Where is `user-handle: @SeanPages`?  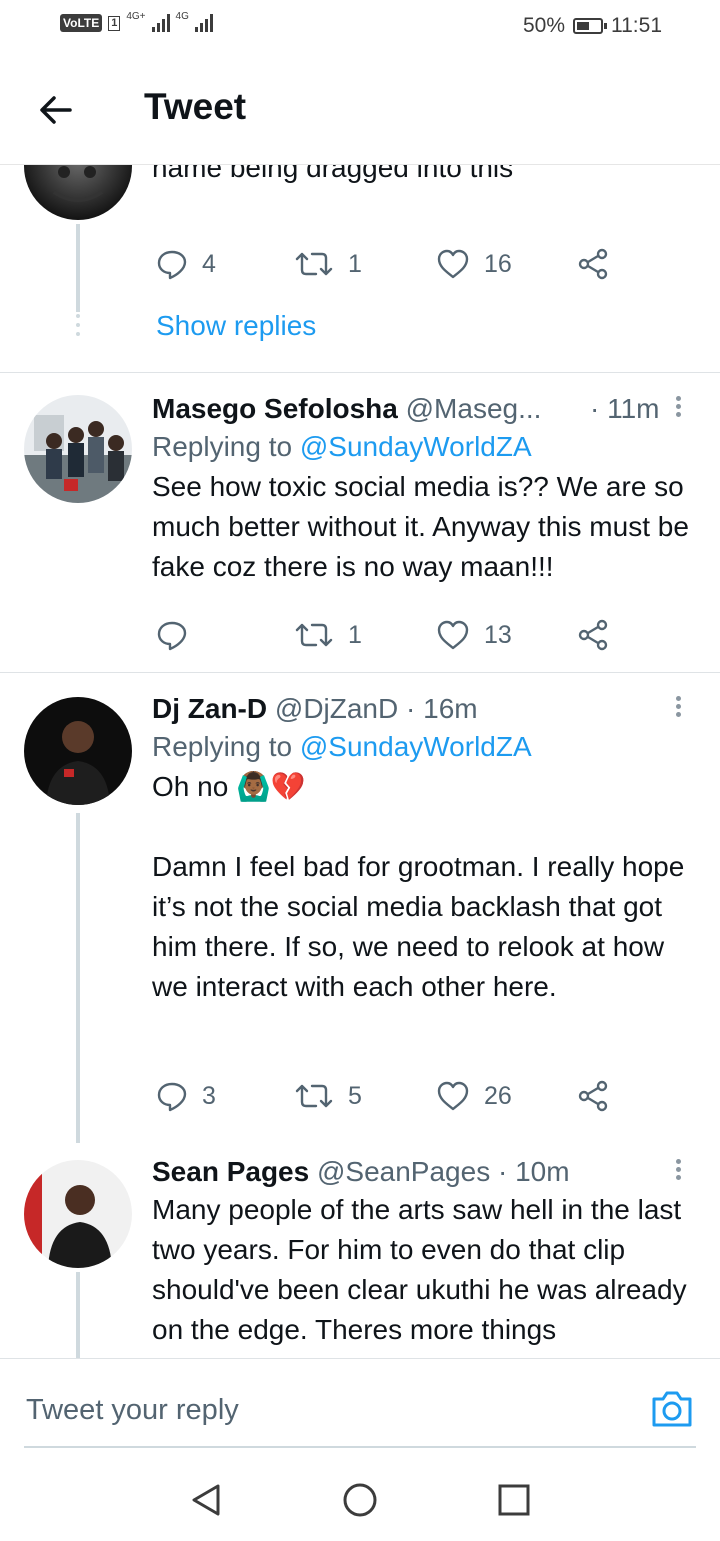
user-handle: @SeanPages is located at coordinates (403, 1171).